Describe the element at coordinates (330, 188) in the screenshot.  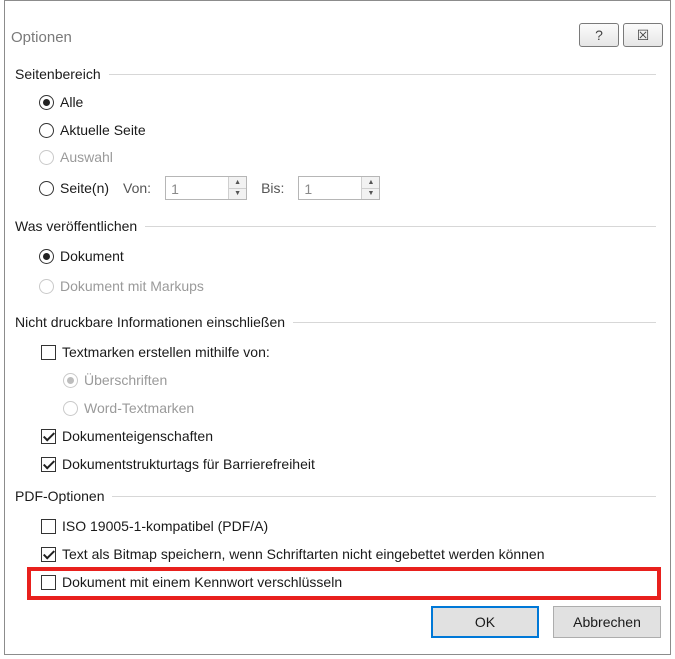
I see `bis-value: 1` at that location.